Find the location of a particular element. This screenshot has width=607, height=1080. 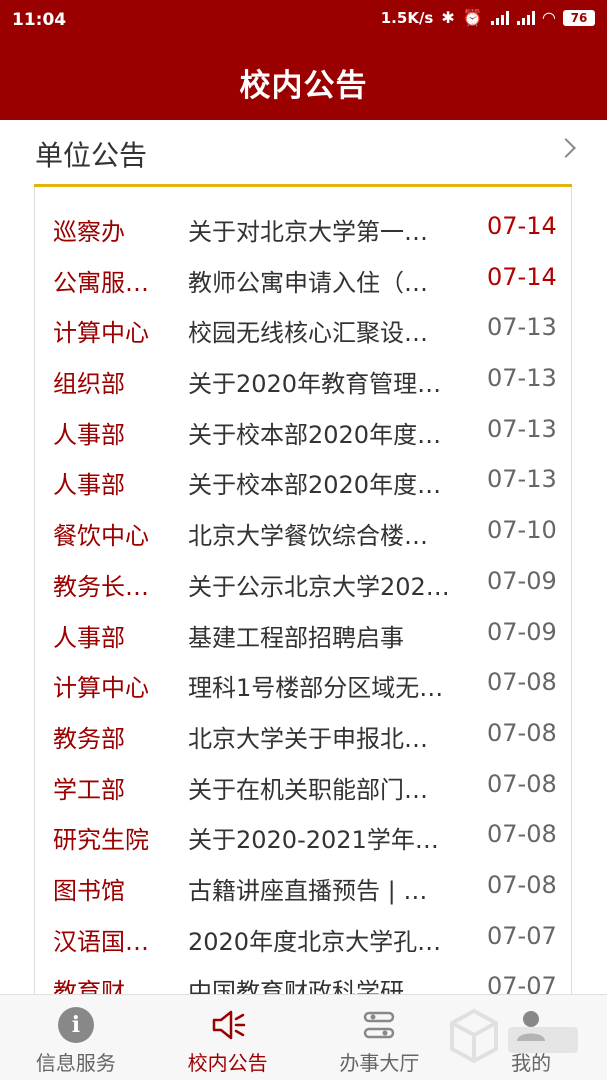

announcement-date: 07-07 is located at coordinates (522, 935).